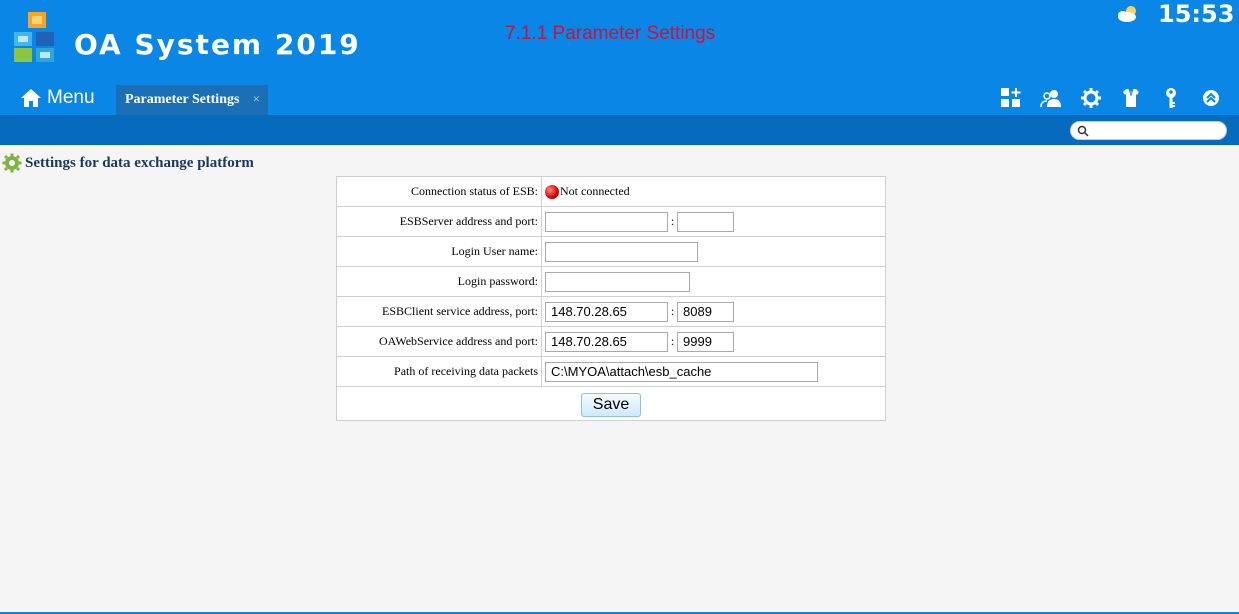 This screenshot has height=614, width=1239. I want to click on page-heading: 7.1.1 Parameter Settings, so click(610, 33).